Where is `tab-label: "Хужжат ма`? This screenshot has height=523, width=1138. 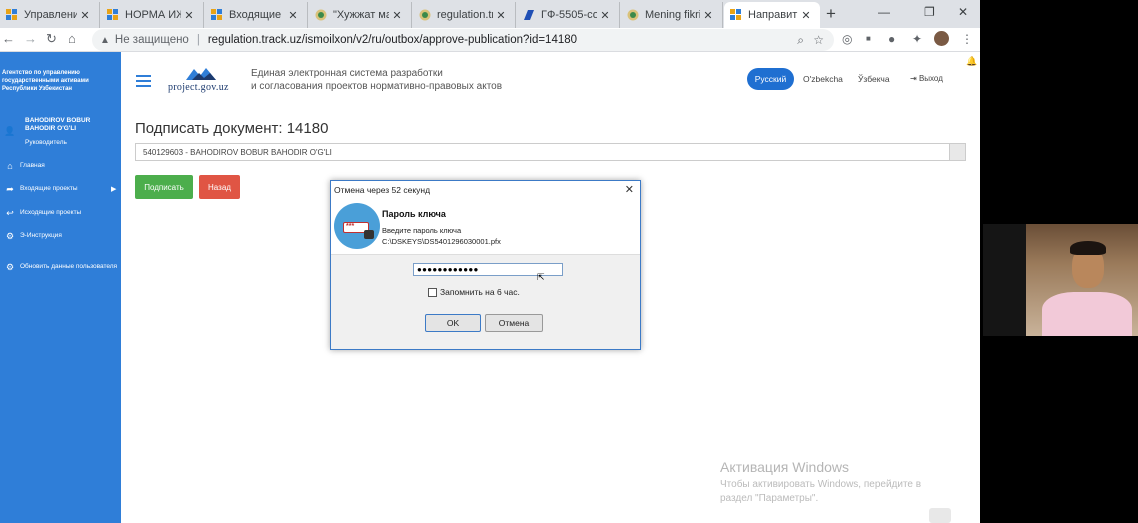 tab-label: "Хужжат ма is located at coordinates (361, 15).